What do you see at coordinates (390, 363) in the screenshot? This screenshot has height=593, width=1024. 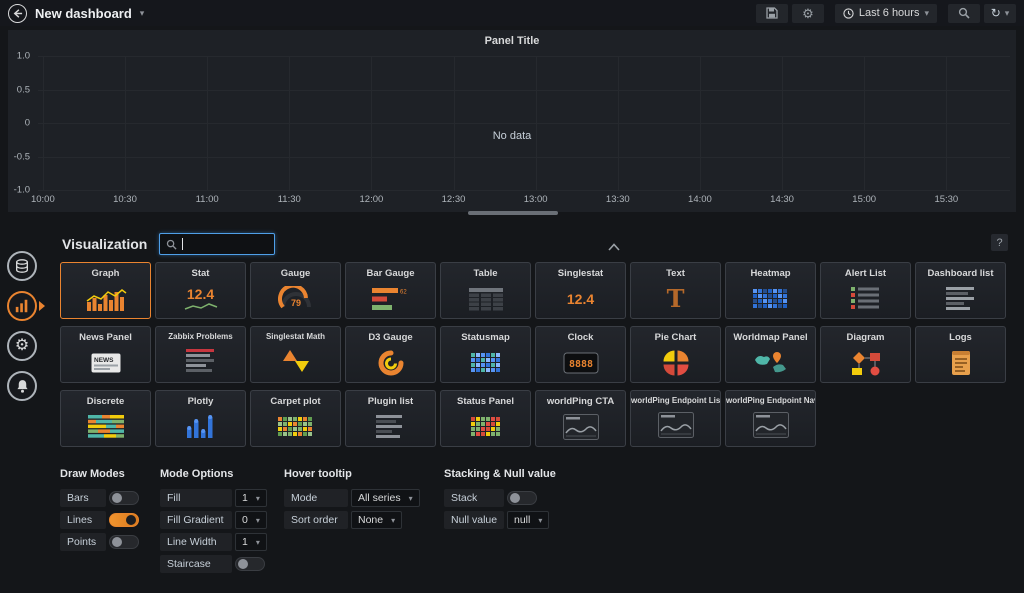 I see `d3-gauge-icon` at bounding box center [390, 363].